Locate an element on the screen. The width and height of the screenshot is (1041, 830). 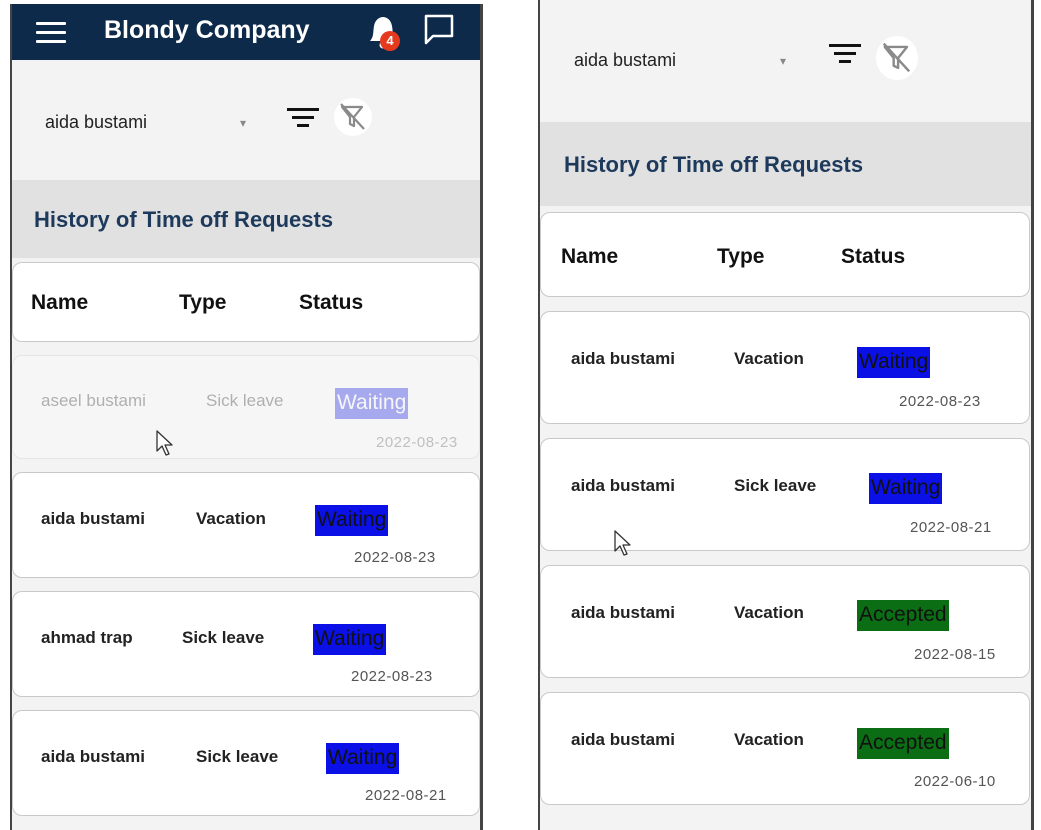
request-date: 2022-06-10 is located at coordinates (955, 781).